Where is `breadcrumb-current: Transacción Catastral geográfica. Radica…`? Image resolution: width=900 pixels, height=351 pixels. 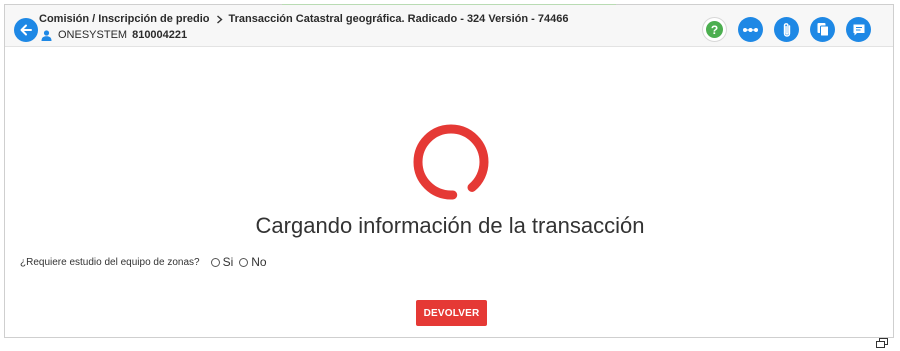
breadcrumb-current: Transacción Catastral geográfica. Radica… is located at coordinates (398, 19).